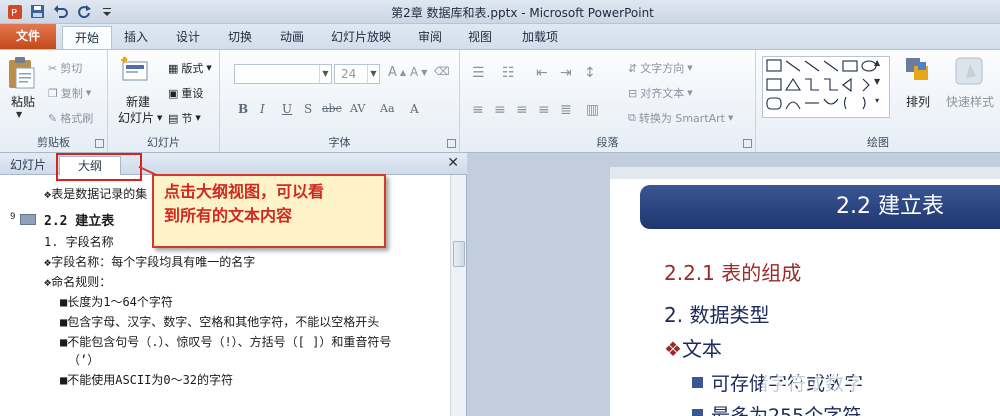 The width and height of the screenshot is (1000, 416). Describe the element at coordinates (540, 37) in the screenshot. I see `tab-addins: 加载项` at that location.